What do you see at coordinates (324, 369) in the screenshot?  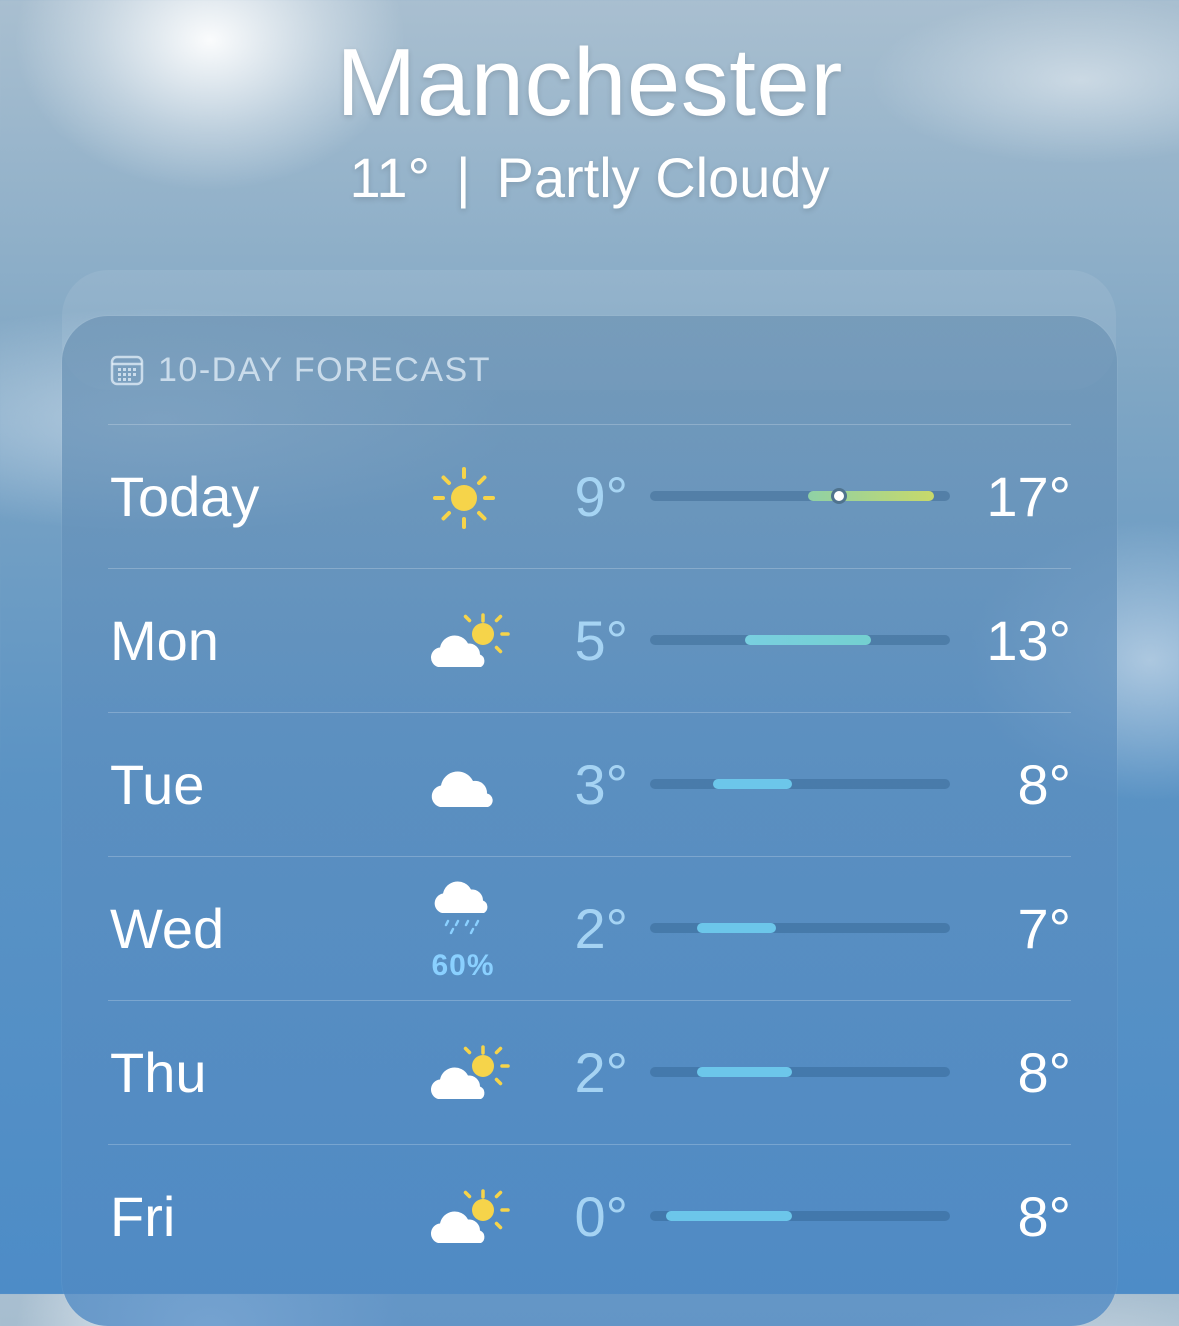 I see `forecast-title-text: 10-DAY FORECAST` at bounding box center [324, 369].